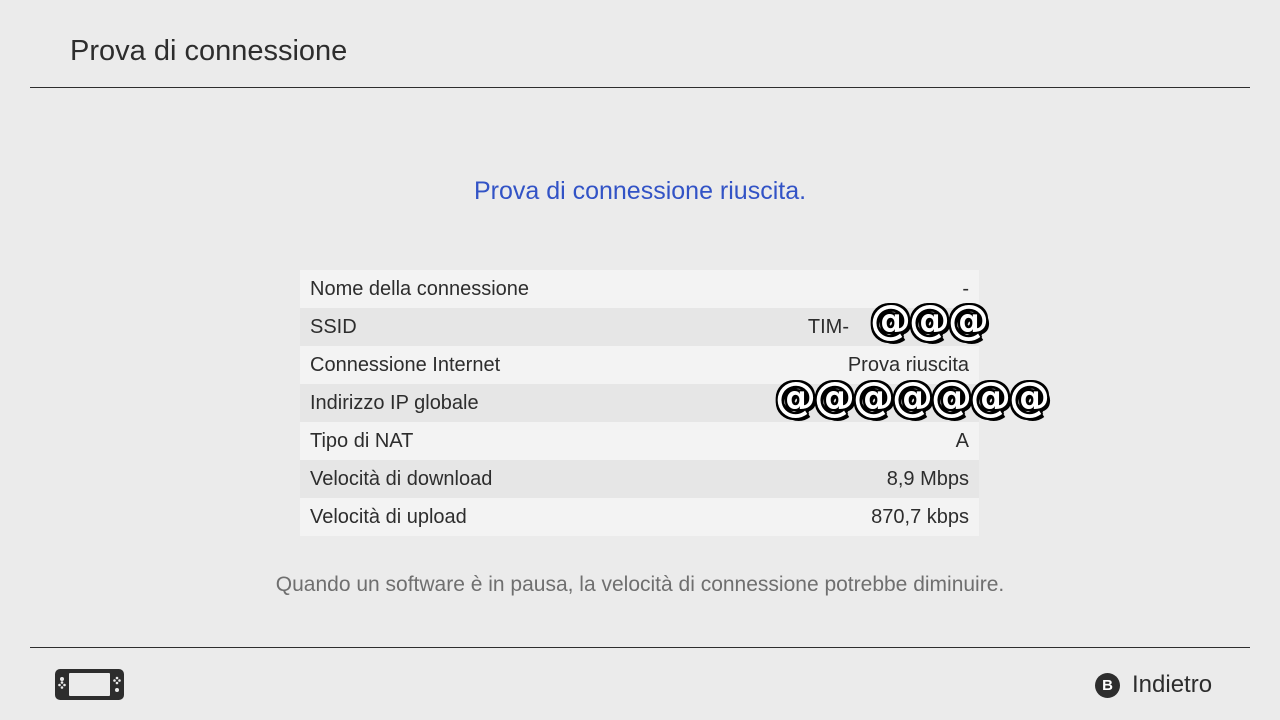  I want to click on table-row-download-speed: Velocità di download 8,9 Mbps, so click(639, 479).